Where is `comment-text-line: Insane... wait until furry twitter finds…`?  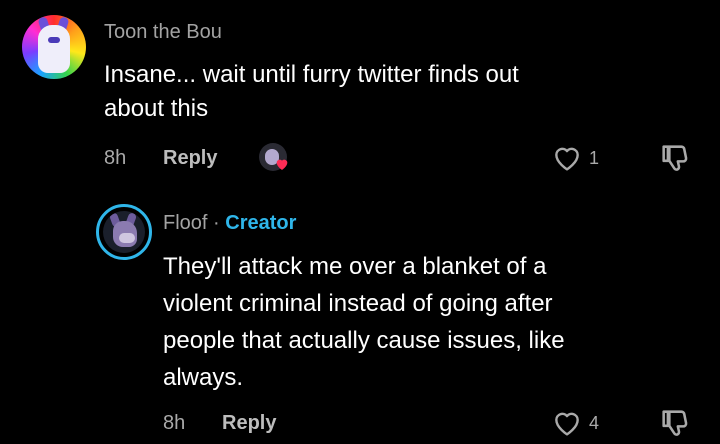 comment-text-line: Insane... wait until furry twitter finds… is located at coordinates (311, 74).